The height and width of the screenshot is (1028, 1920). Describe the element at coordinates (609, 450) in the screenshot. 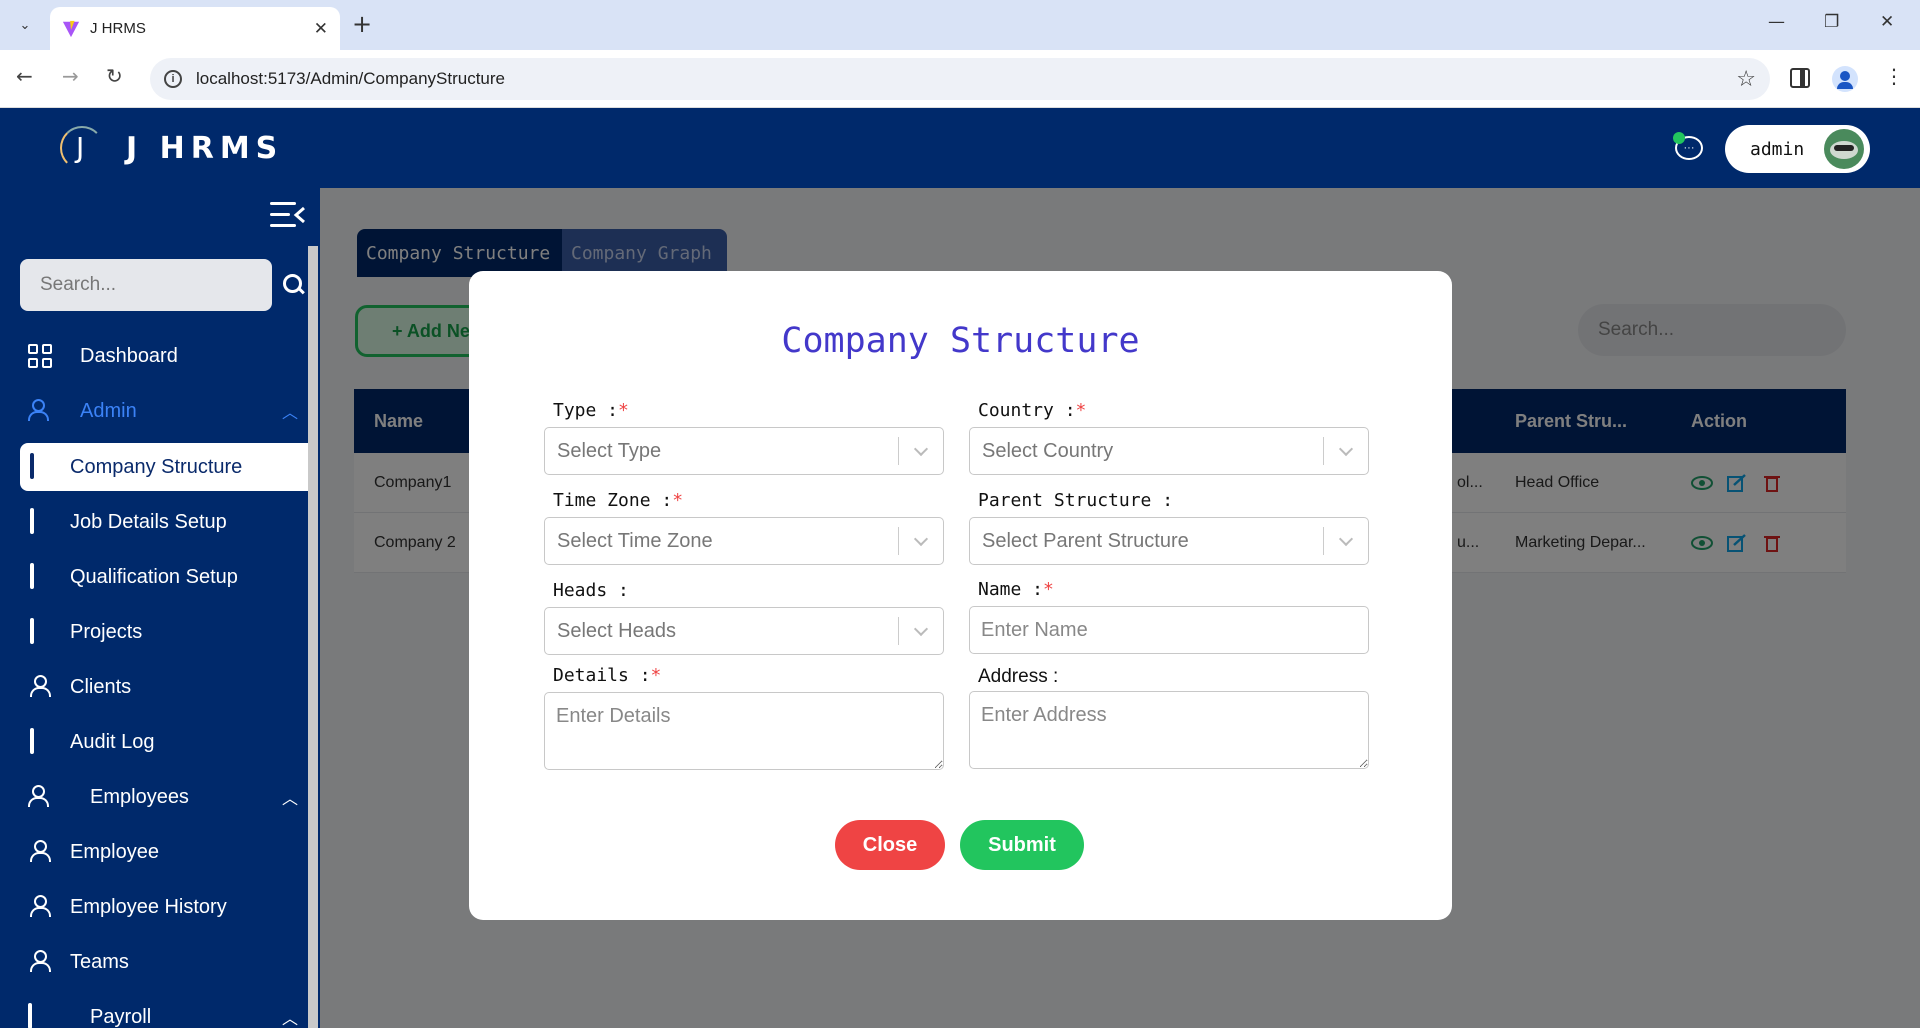

I see `type-select-value: Select Type` at that location.